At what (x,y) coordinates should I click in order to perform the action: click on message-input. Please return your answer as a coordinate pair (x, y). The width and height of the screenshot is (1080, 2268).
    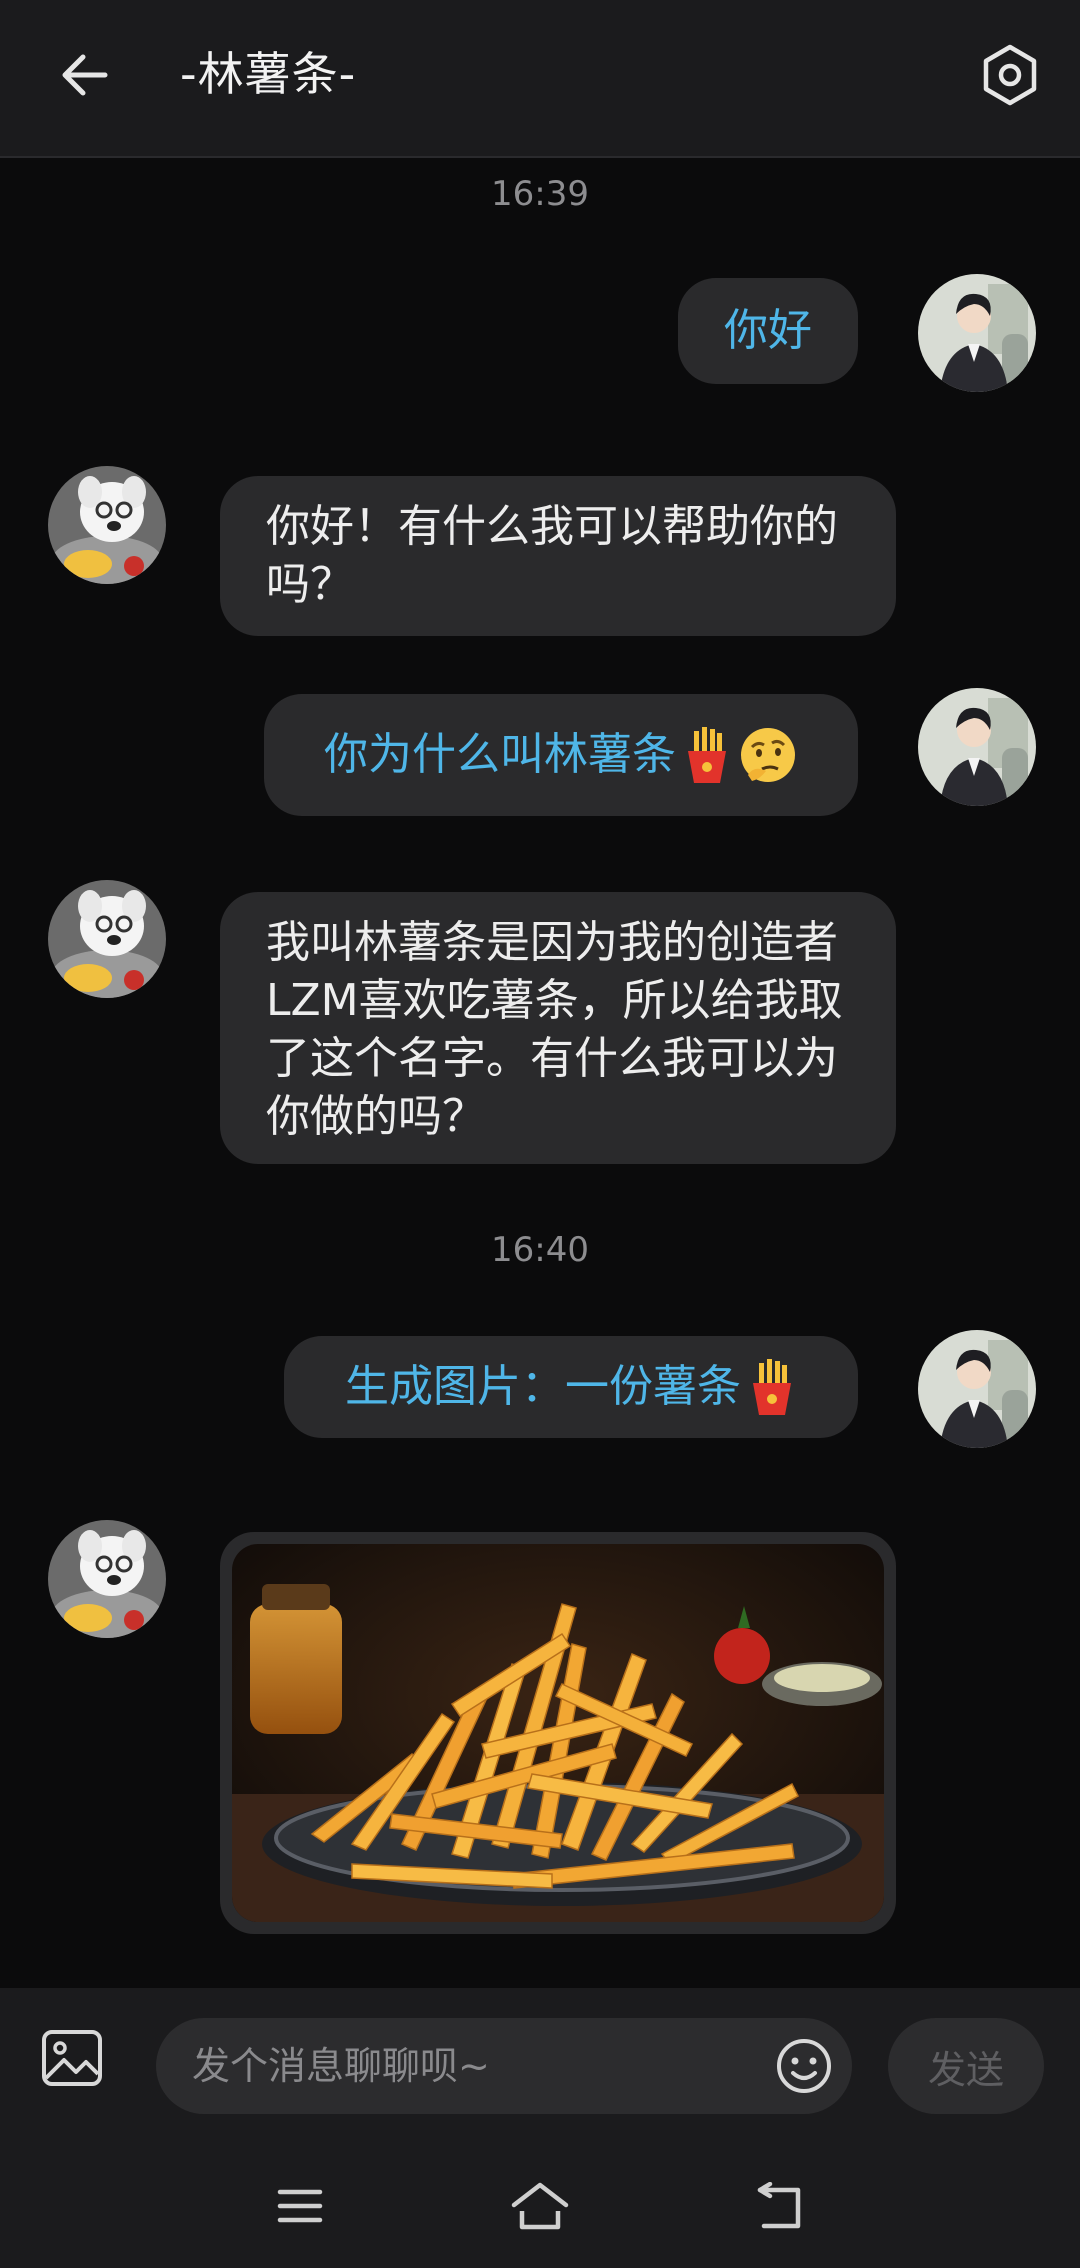
    Looking at the image, I should click on (472, 2066).